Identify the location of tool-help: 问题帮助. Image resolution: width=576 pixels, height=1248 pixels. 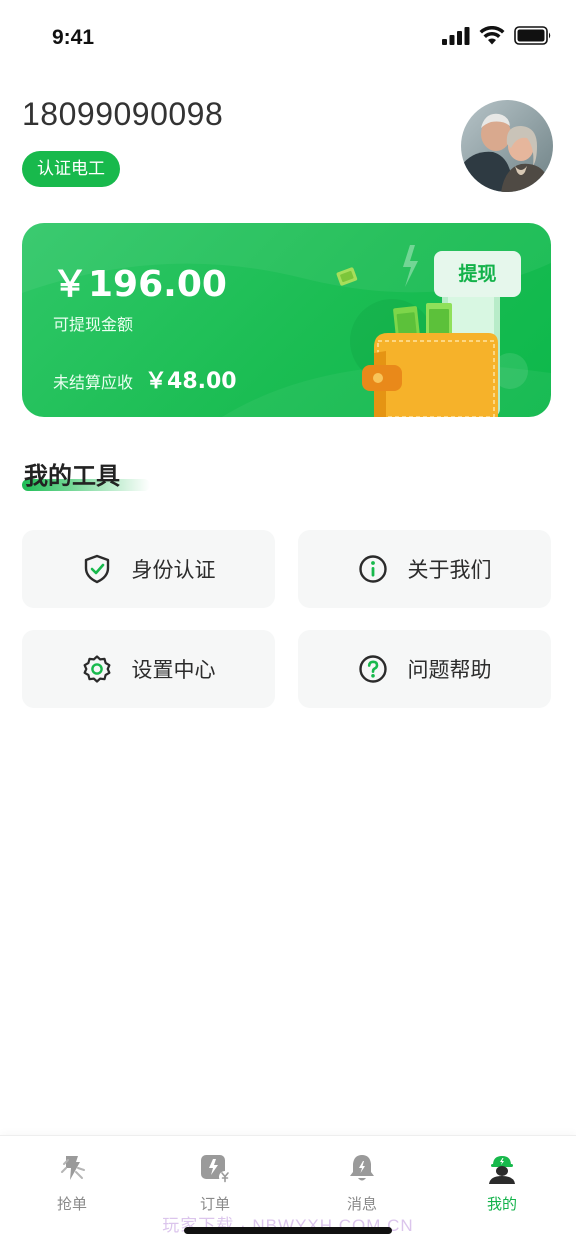
(424, 669).